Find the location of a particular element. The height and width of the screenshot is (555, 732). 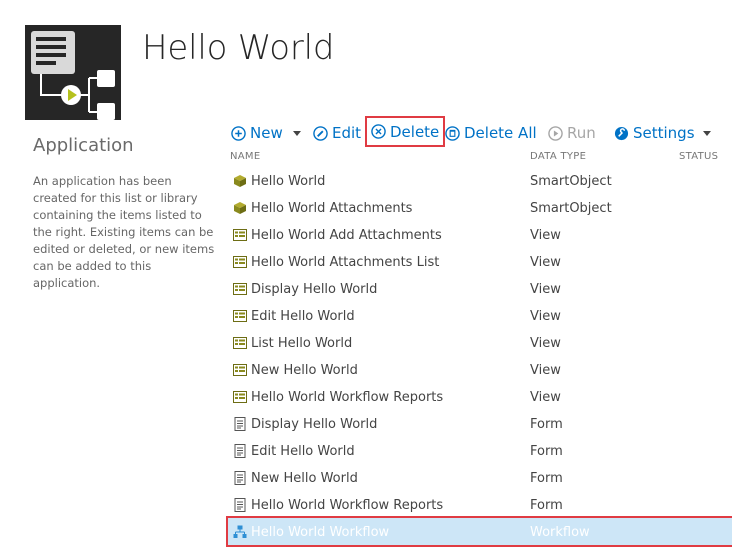

run-button: Run is located at coordinates (572, 133).